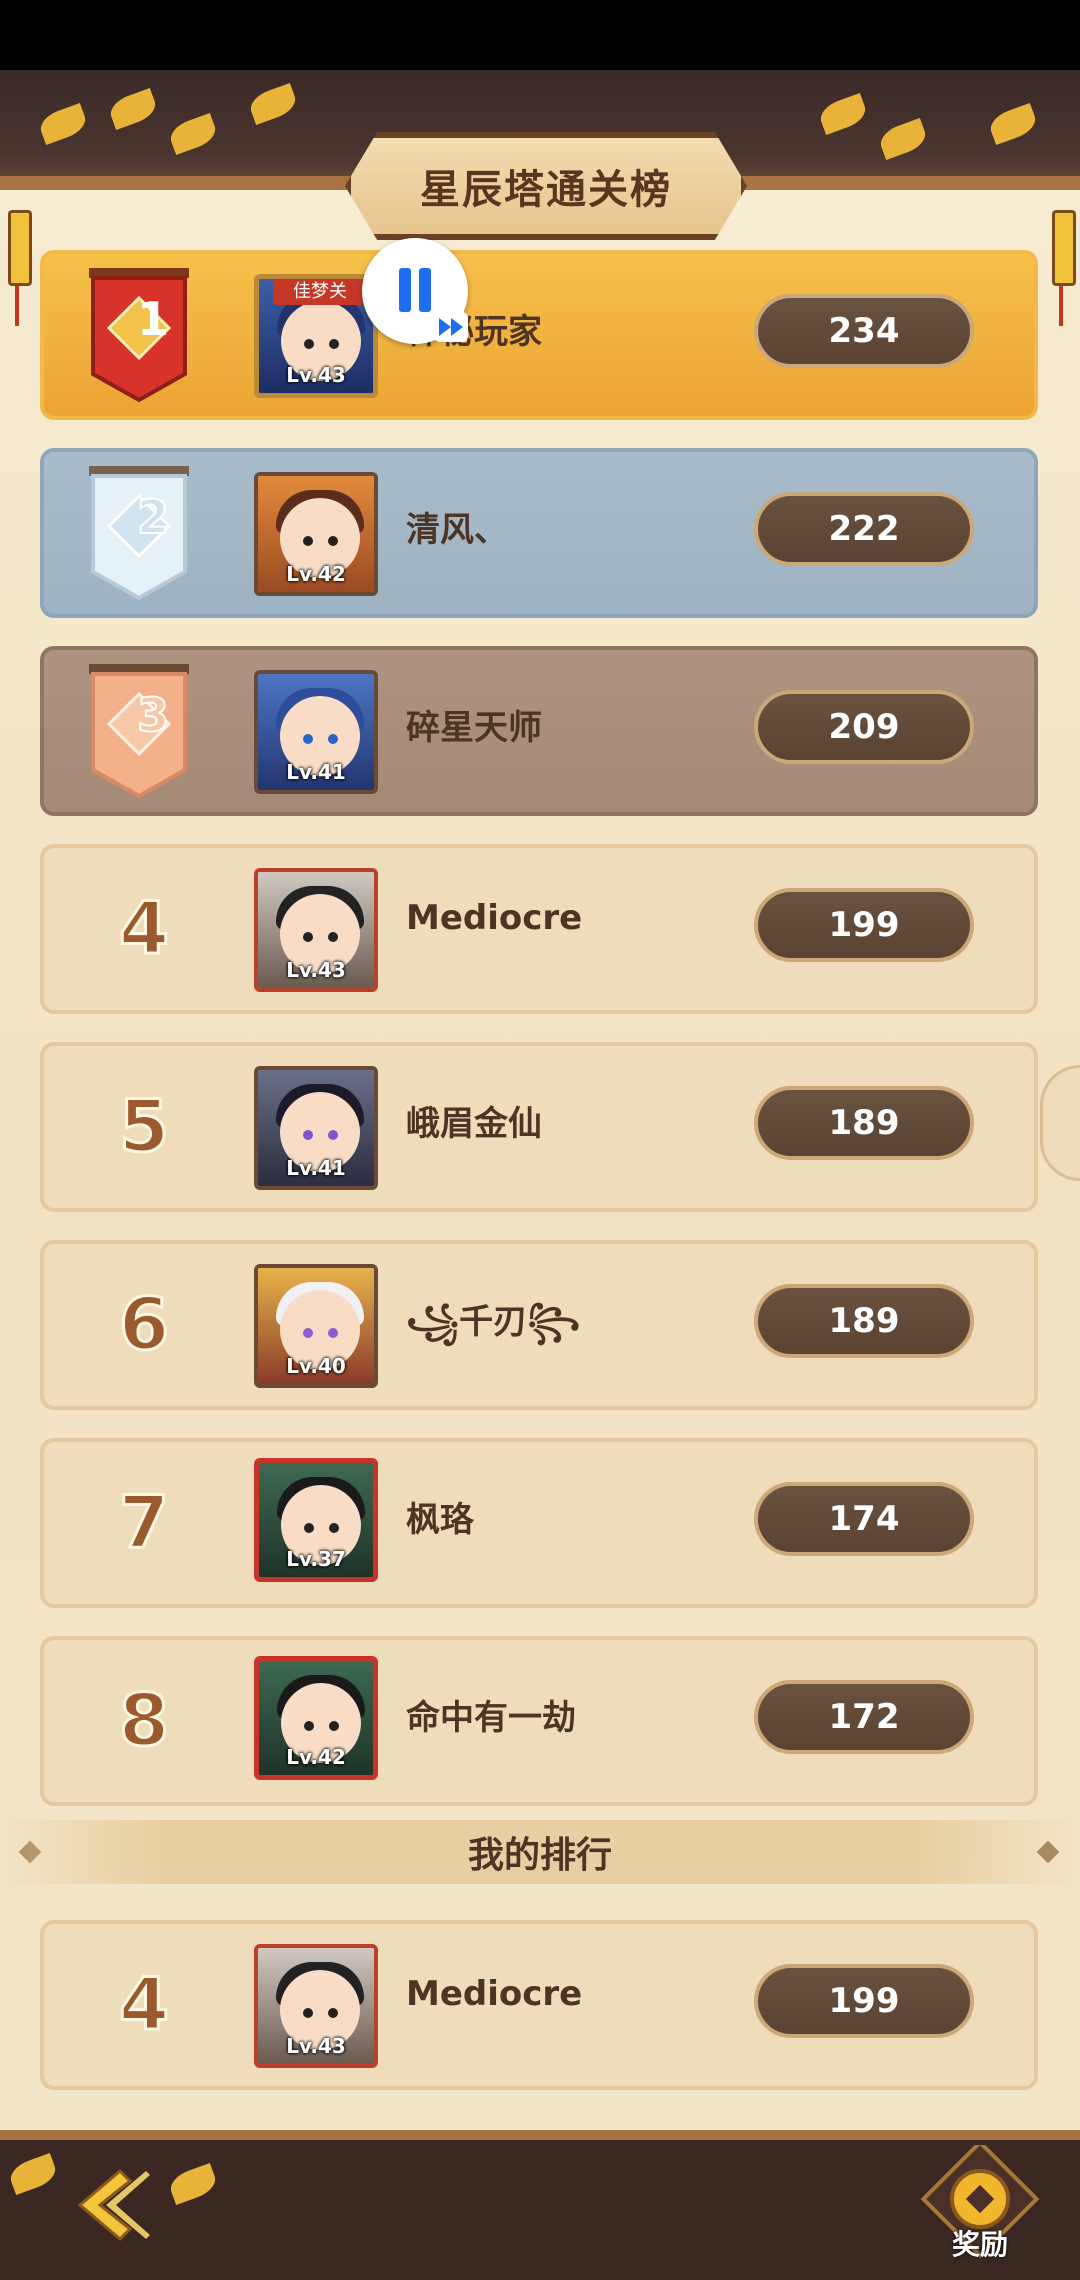 This screenshot has height=2280, width=1080. What do you see at coordinates (143, 1324) in the screenshot?
I see `rank-number: 6` at bounding box center [143, 1324].